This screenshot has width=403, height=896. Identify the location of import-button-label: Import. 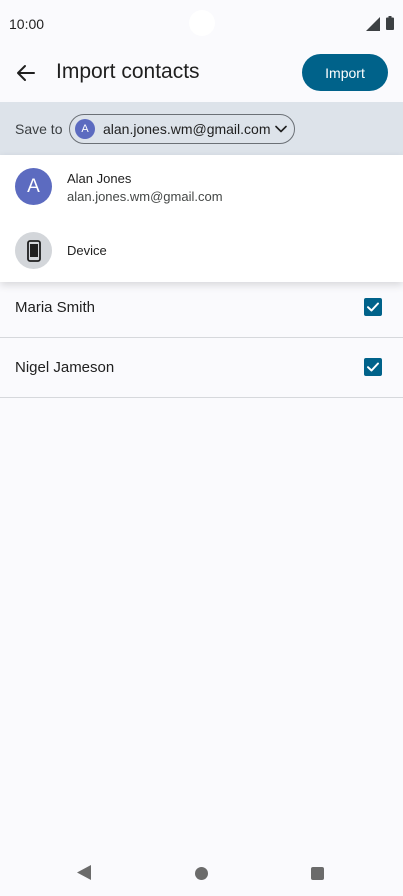
(345, 72).